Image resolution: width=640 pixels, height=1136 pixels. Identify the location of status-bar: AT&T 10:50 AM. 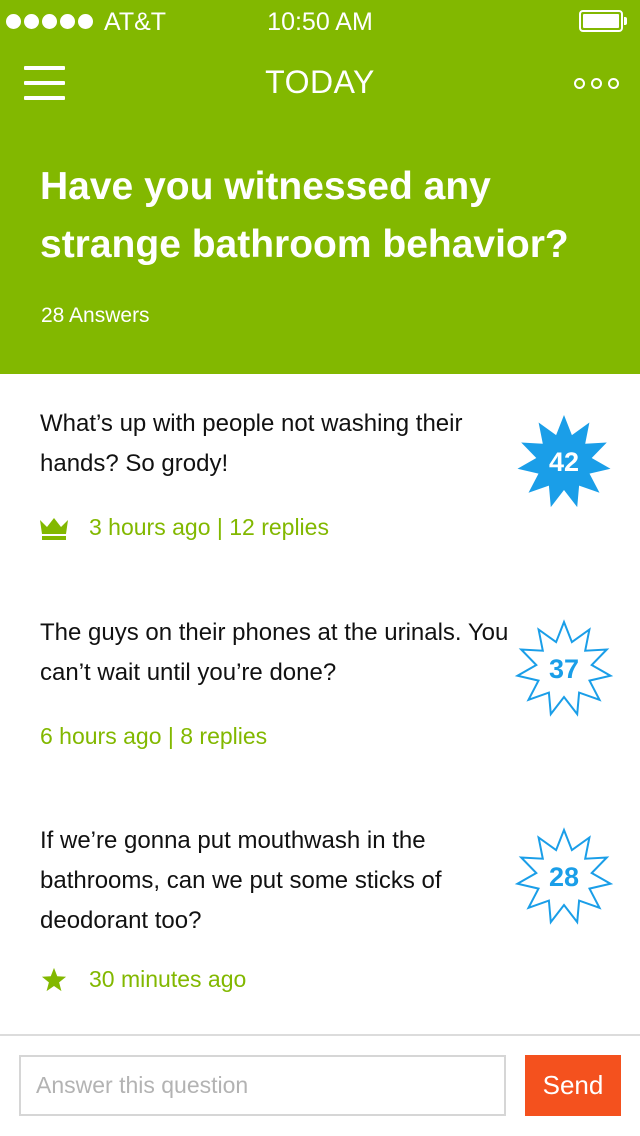
(320, 21).